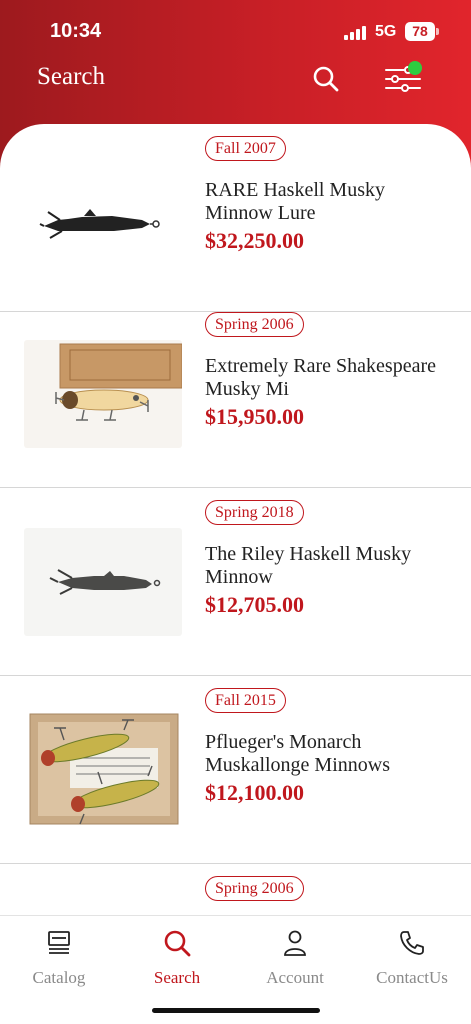 The height and width of the screenshot is (1024, 471). I want to click on tab-label: Search, so click(177, 977).